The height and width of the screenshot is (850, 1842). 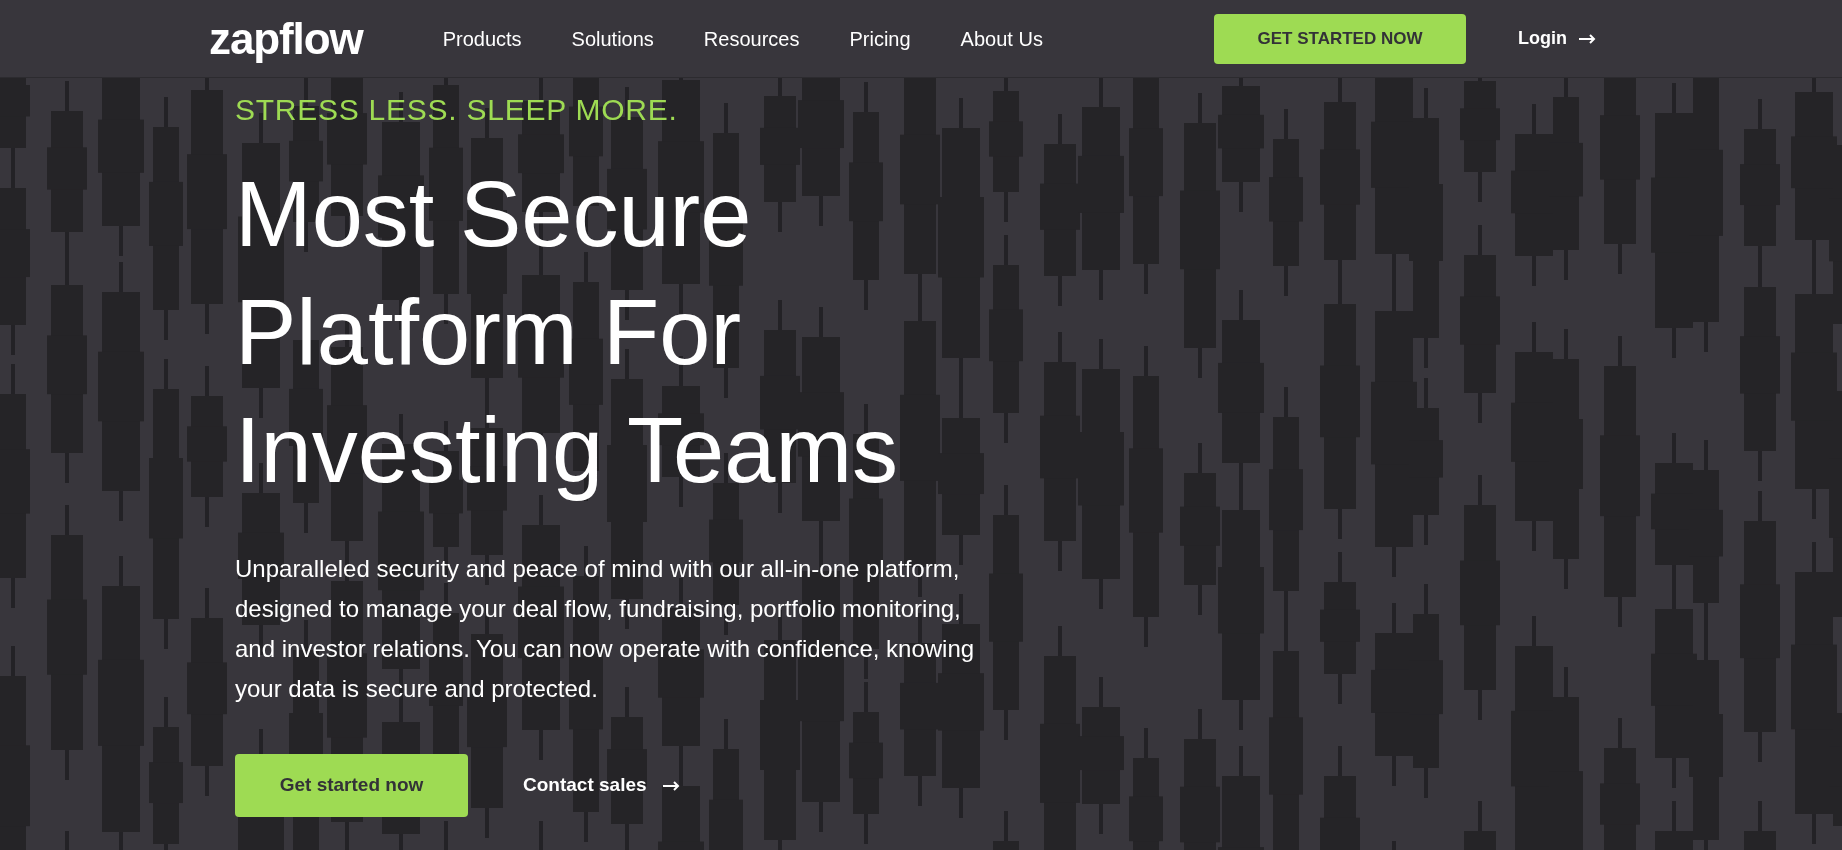 What do you see at coordinates (482, 38) in the screenshot?
I see `nav-link: Products` at bounding box center [482, 38].